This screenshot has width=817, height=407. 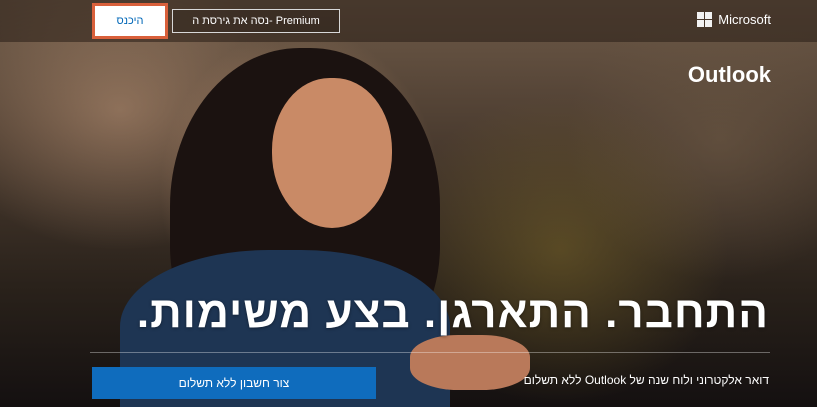 I want to click on try-premium-button: נסה את גירסת ה- Premium, so click(x=256, y=21).